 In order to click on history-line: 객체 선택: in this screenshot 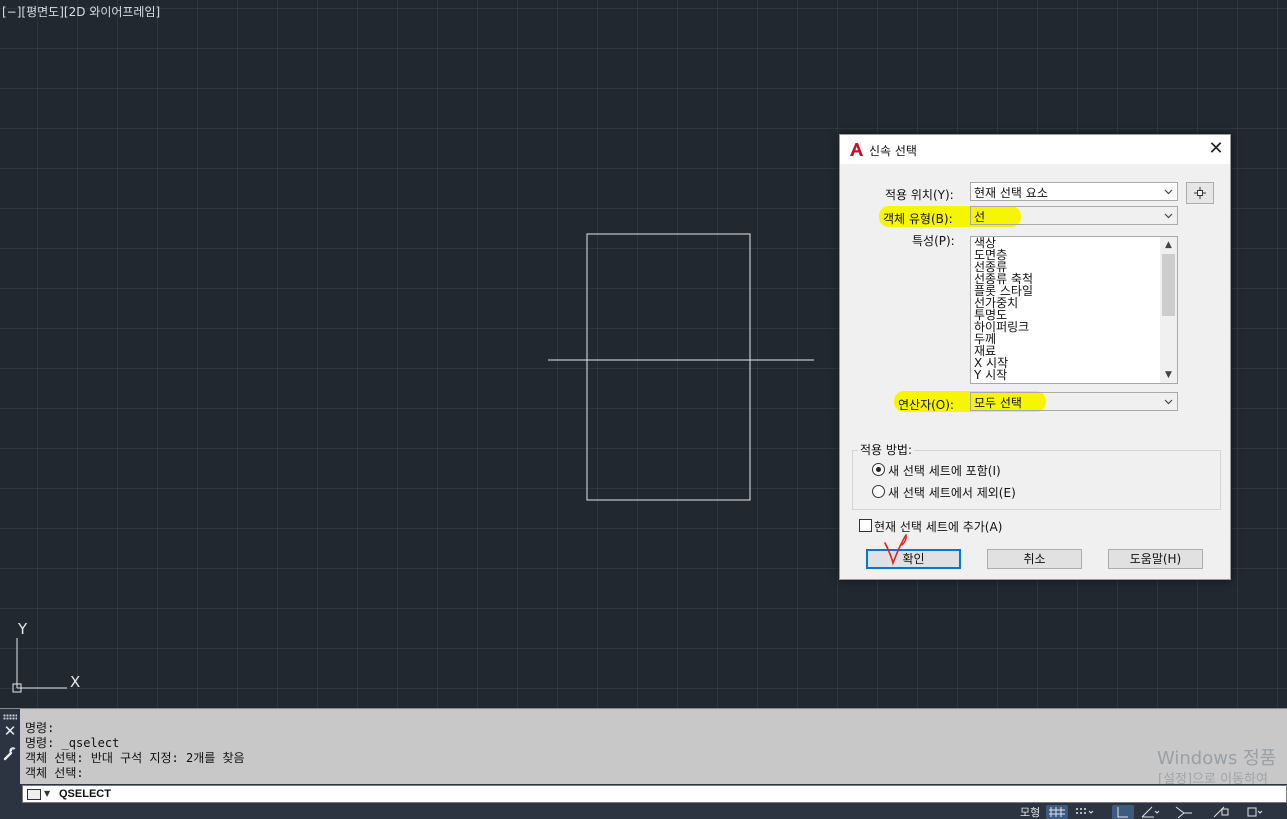, I will do `click(54, 773)`.